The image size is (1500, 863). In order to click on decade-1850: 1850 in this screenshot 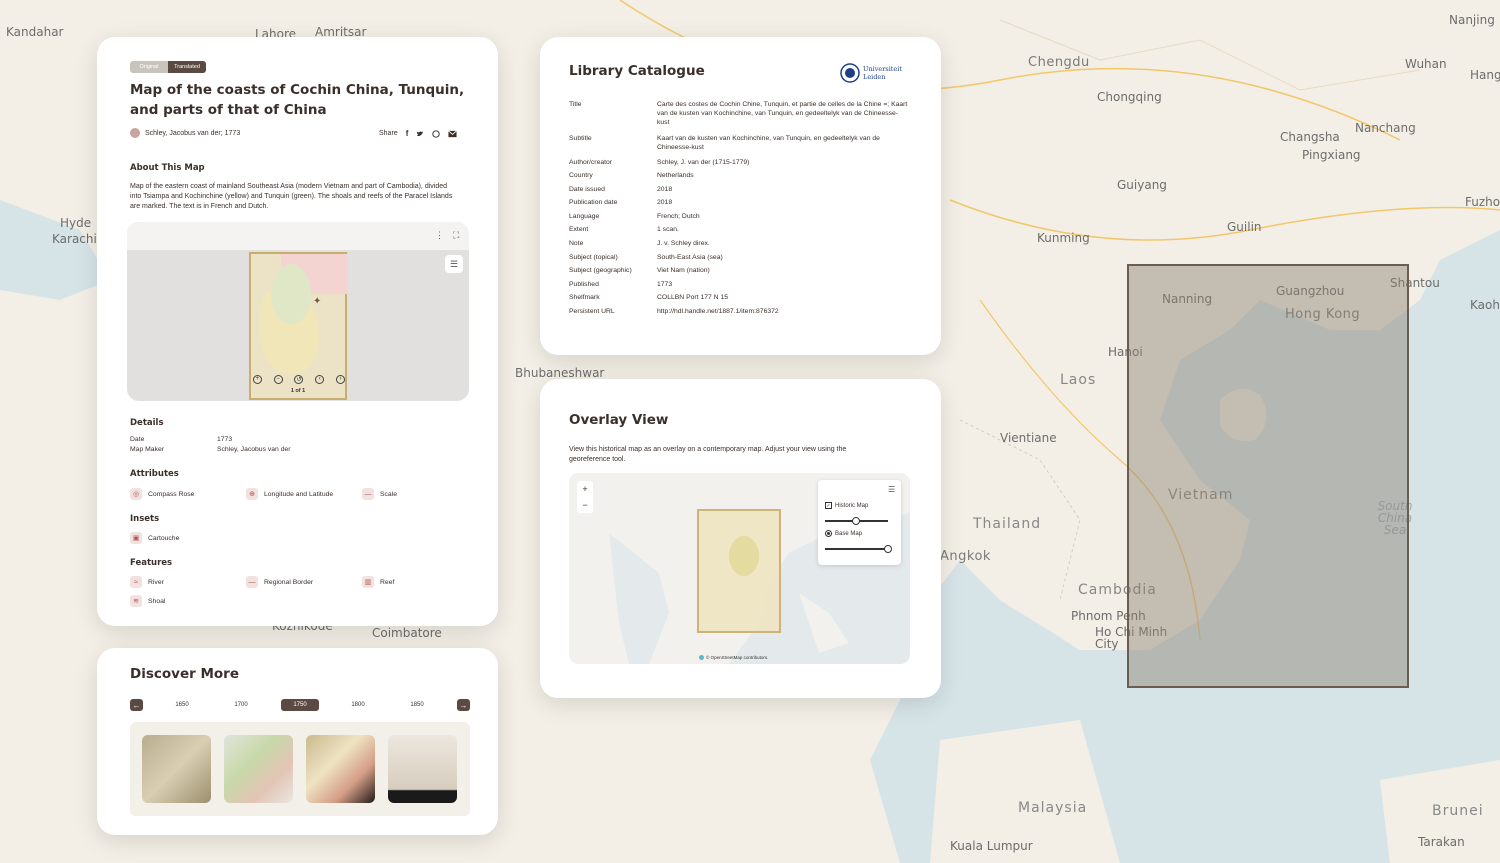, I will do `click(417, 705)`.